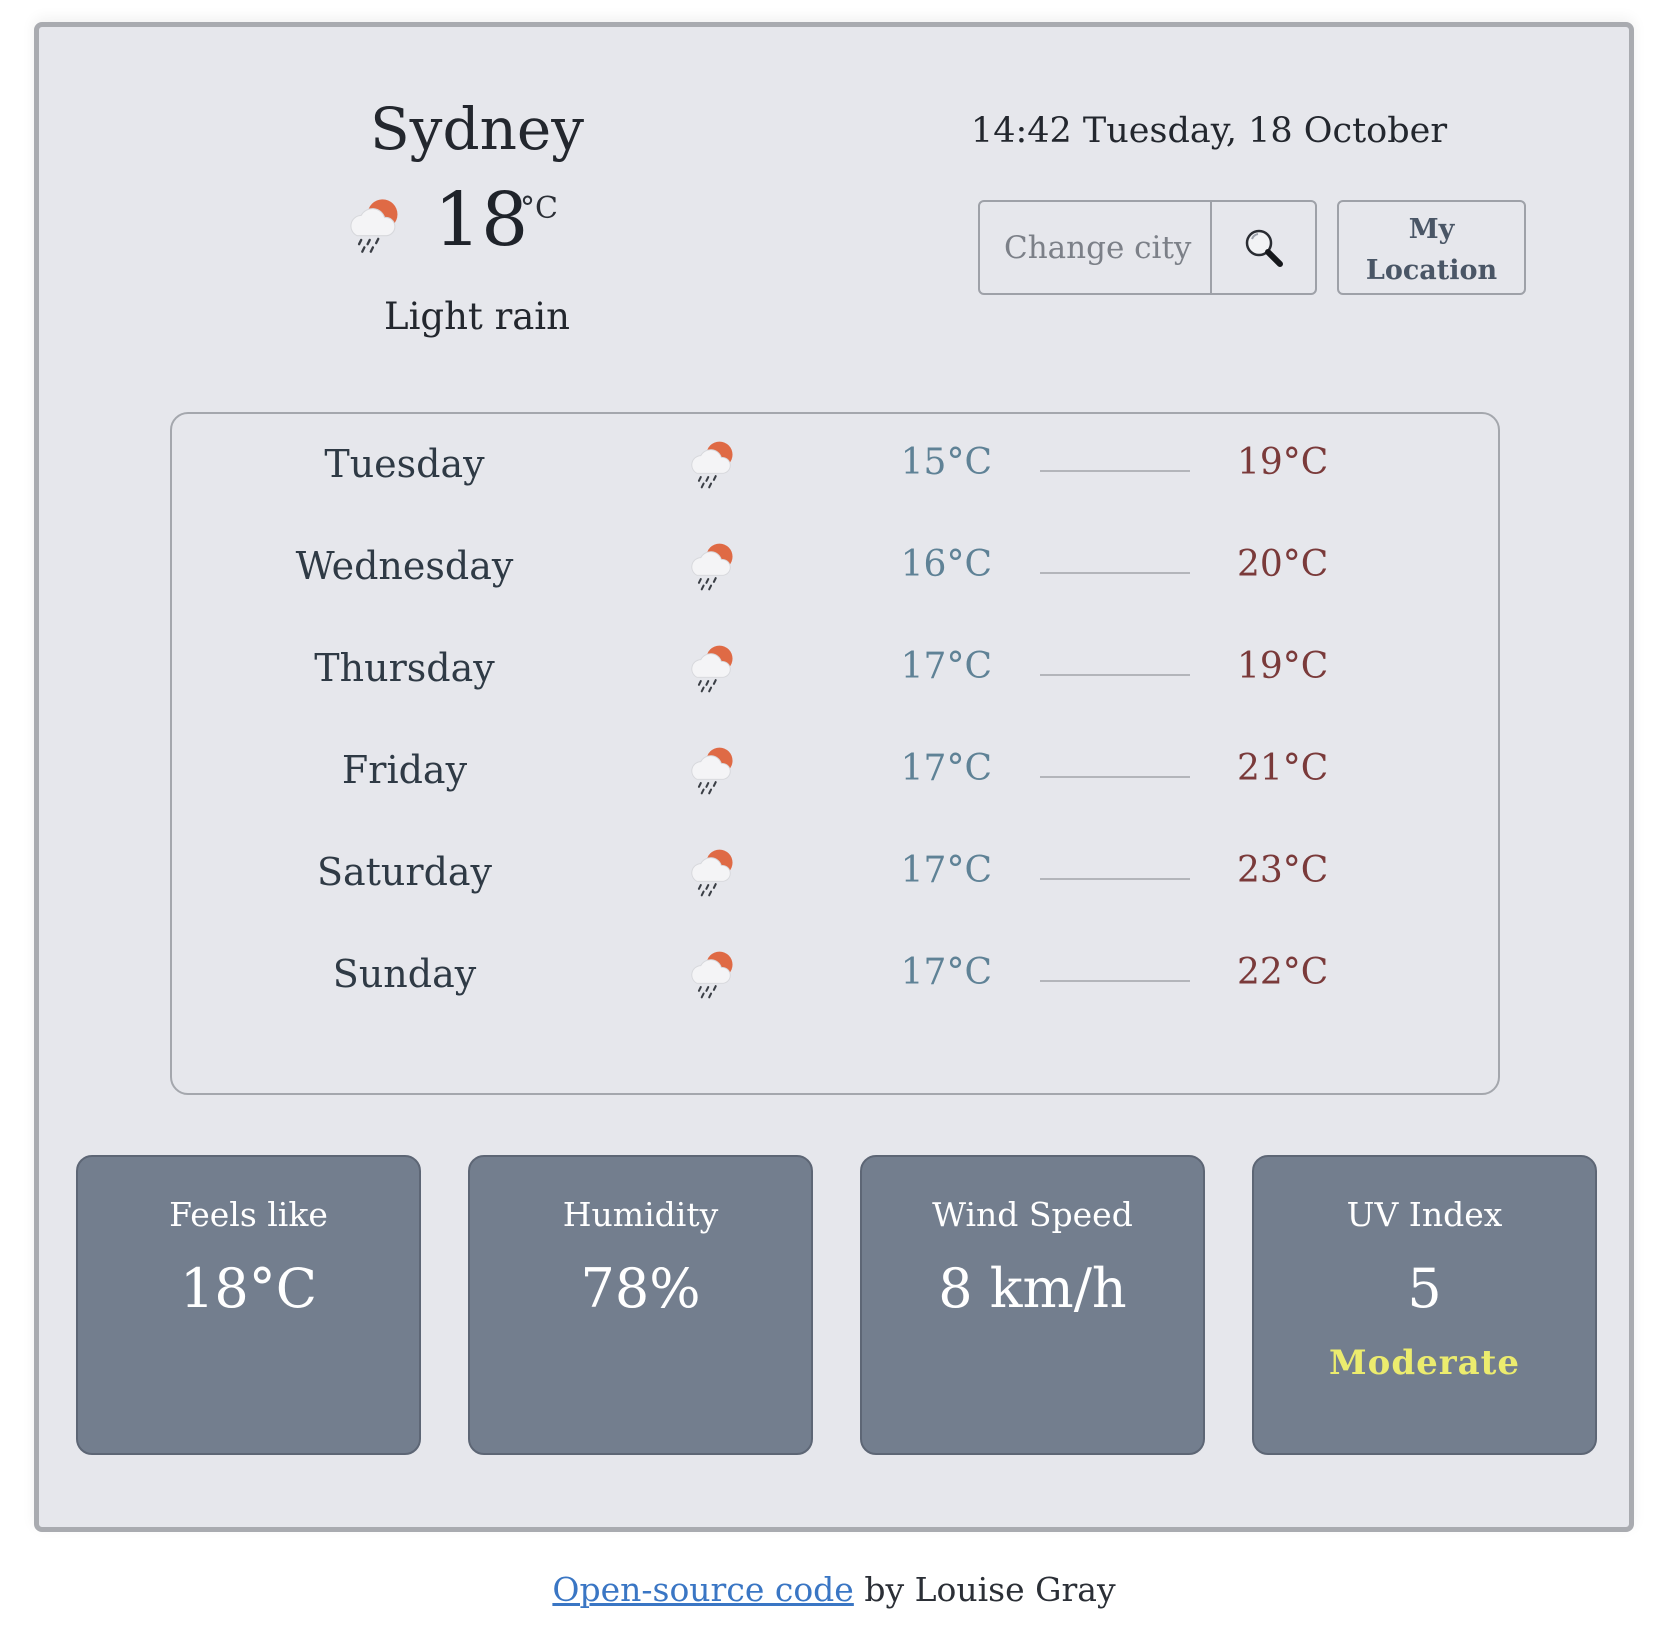 The width and height of the screenshot is (1668, 1632). Describe the element at coordinates (1032, 1288) in the screenshot. I see `wind-speed-value: 8 km/h` at that location.